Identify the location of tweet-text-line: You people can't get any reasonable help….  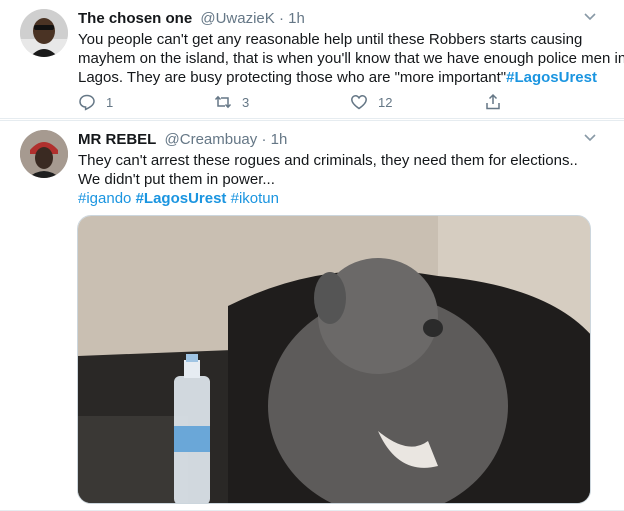
(330, 39).